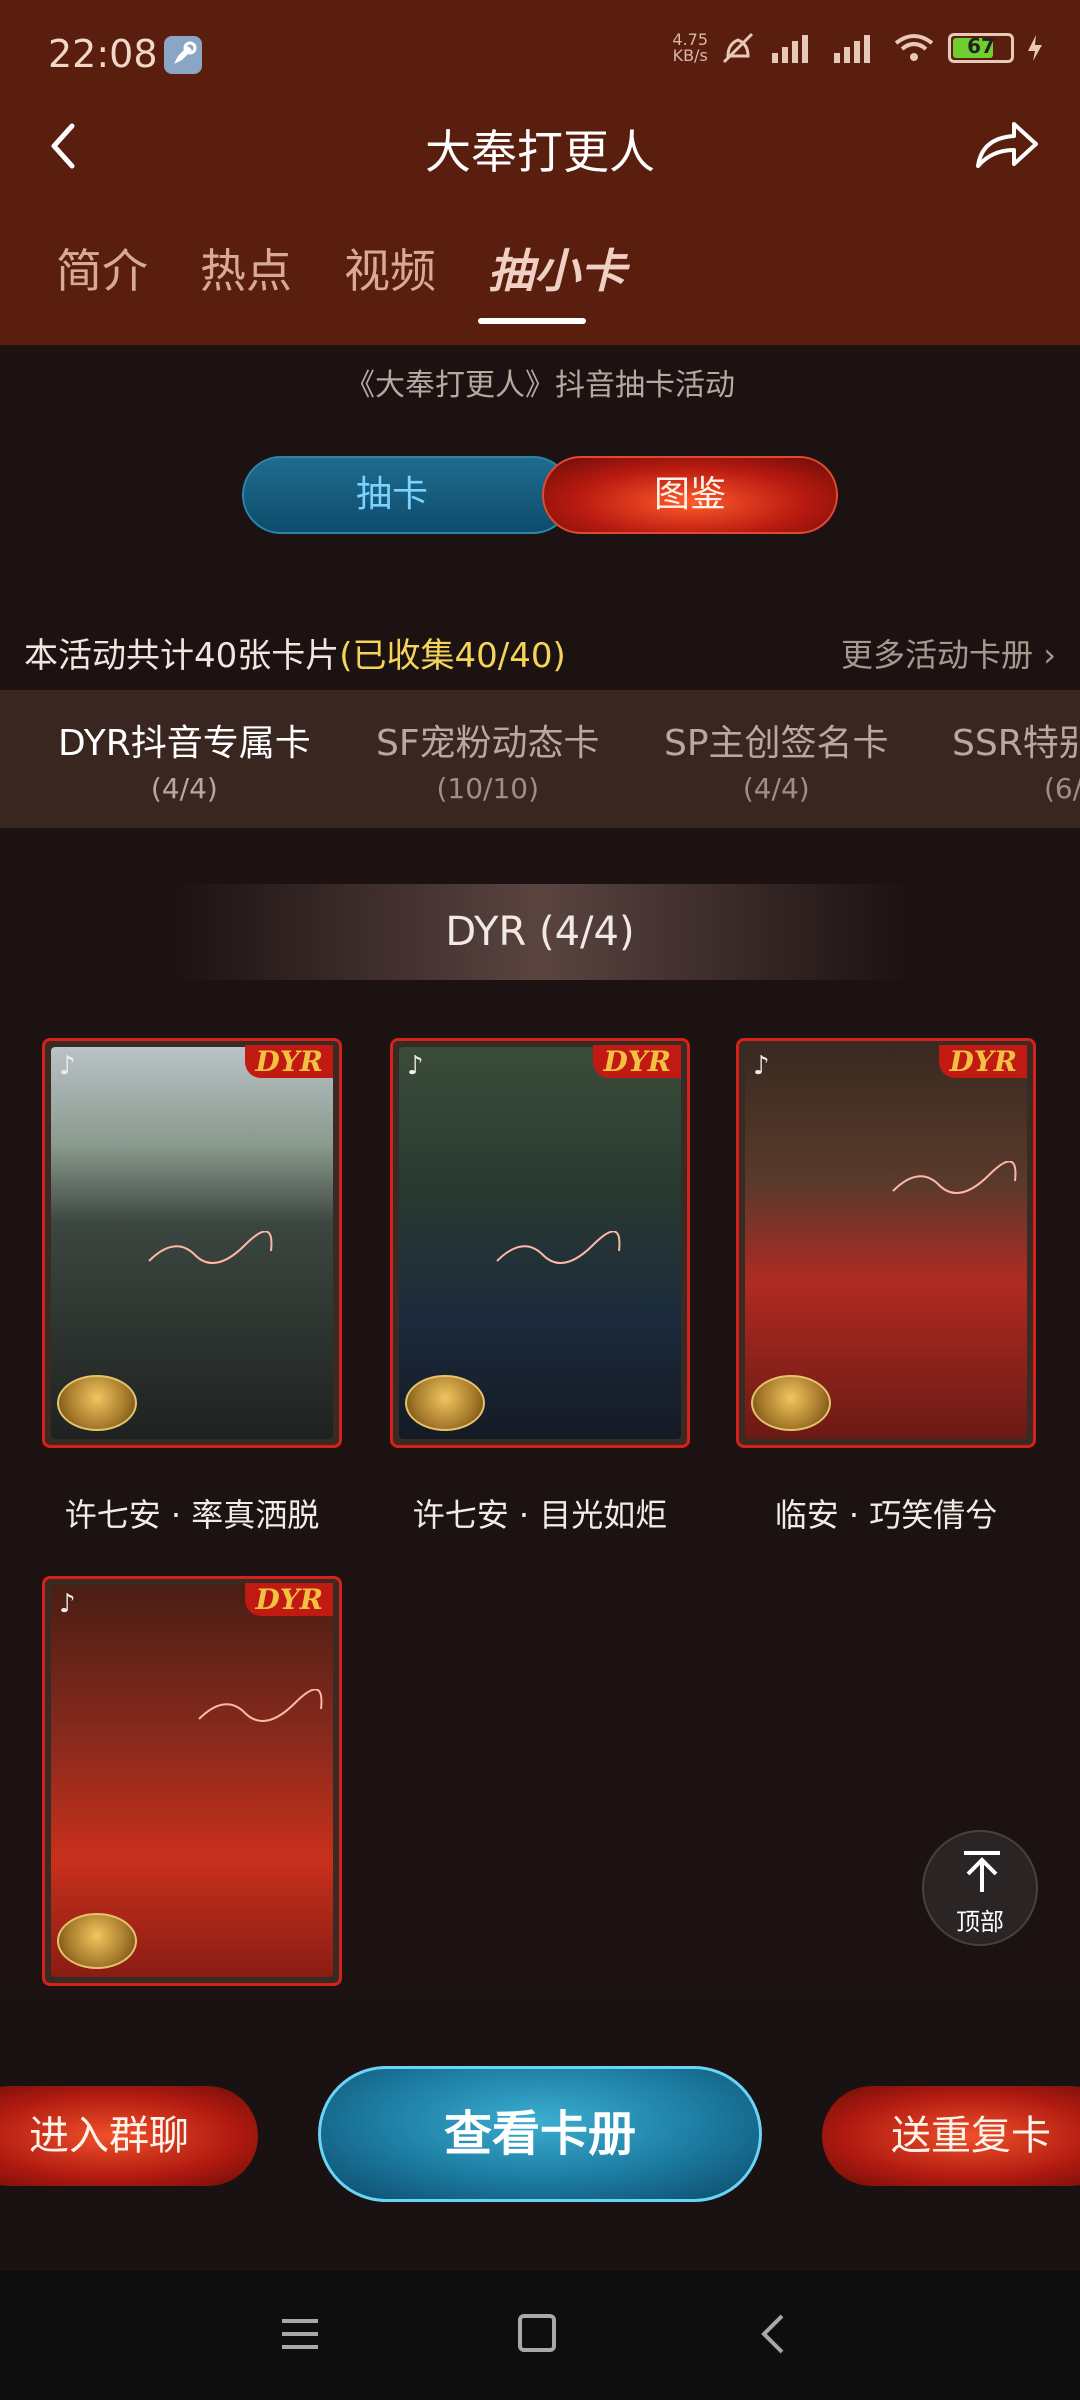 This screenshot has width=1080, height=2400. I want to click on tab-hot: 热点, so click(246, 268).